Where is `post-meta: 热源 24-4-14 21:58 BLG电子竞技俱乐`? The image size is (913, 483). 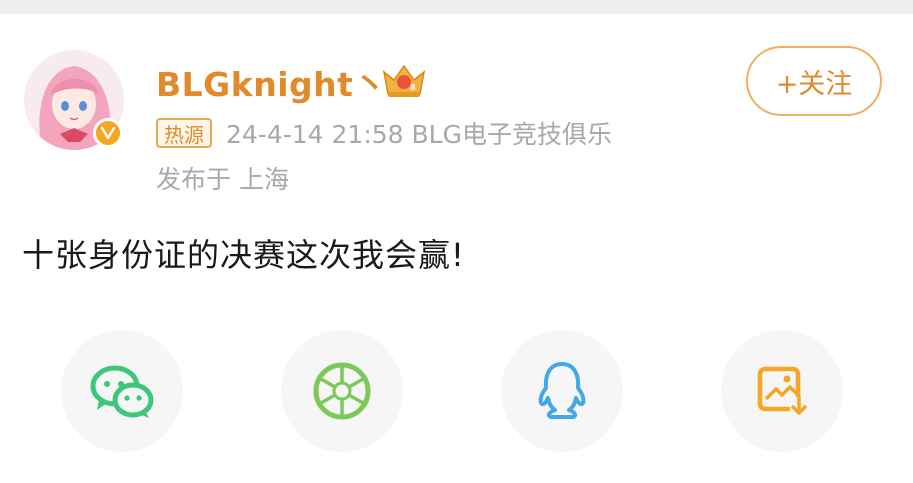 post-meta: 热源 24-4-14 21:58 BLG电子竞技俱乐 is located at coordinates (441, 133).